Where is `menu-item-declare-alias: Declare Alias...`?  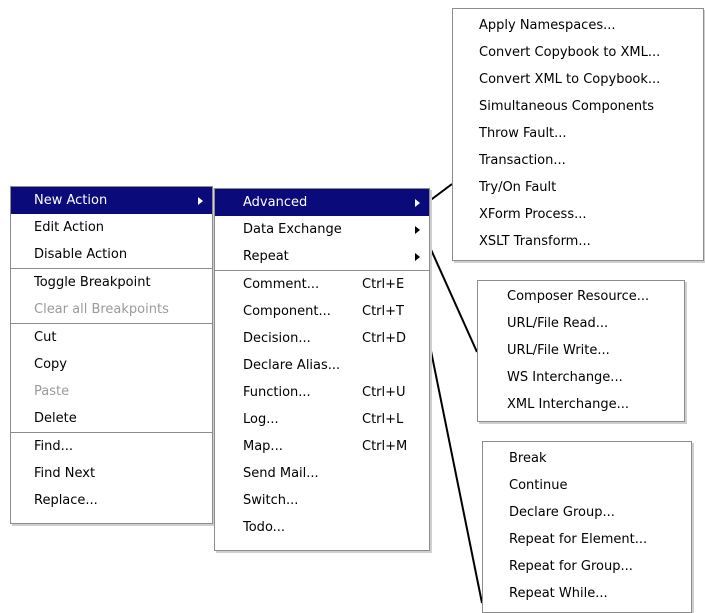 menu-item-declare-alias: Declare Alias... is located at coordinates (322, 365).